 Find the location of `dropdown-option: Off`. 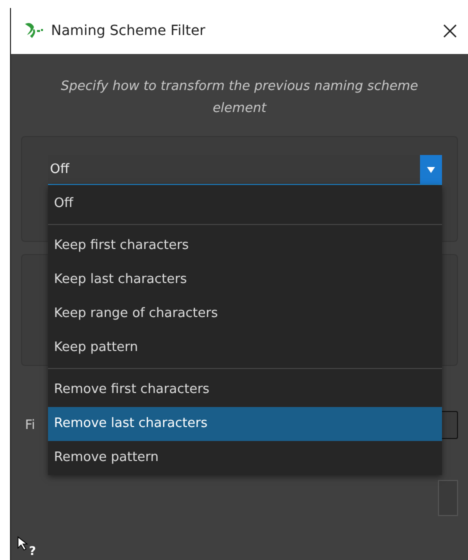

dropdown-option: Off is located at coordinates (245, 204).